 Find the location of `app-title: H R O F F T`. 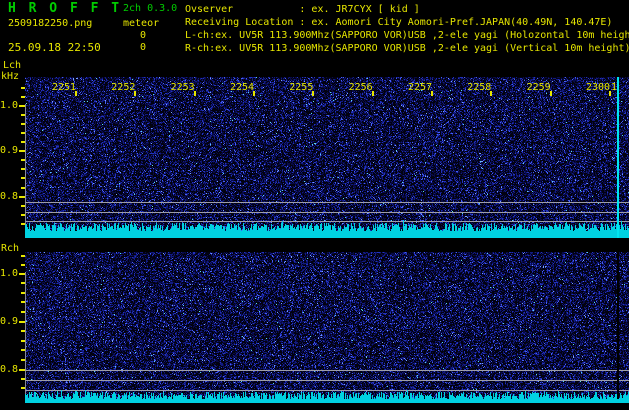

app-title: H R O F F T is located at coordinates (65, 8).